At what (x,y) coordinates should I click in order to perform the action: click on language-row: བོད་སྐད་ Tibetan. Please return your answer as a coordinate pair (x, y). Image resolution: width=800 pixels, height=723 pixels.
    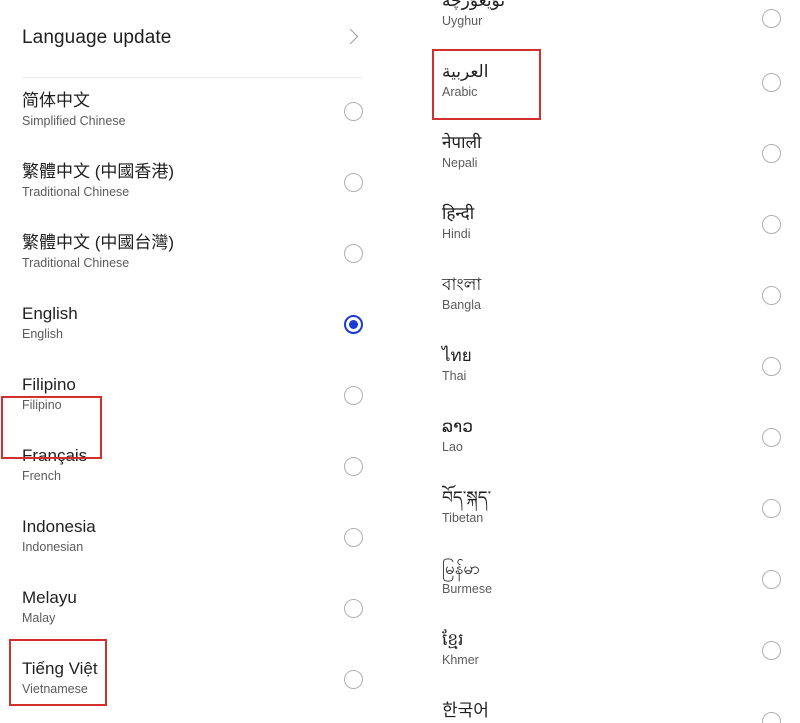
    Looking at the image, I should click on (600, 510).